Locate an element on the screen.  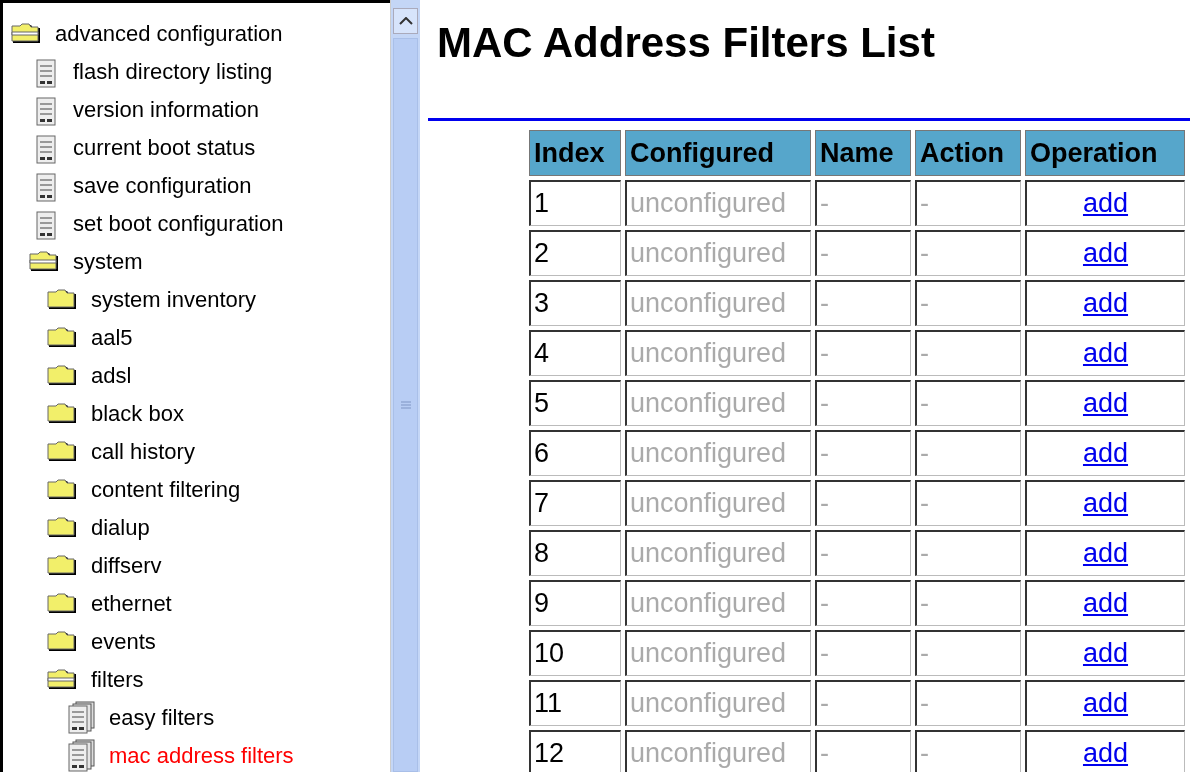
table-cell: 5 is located at coordinates (575, 403).